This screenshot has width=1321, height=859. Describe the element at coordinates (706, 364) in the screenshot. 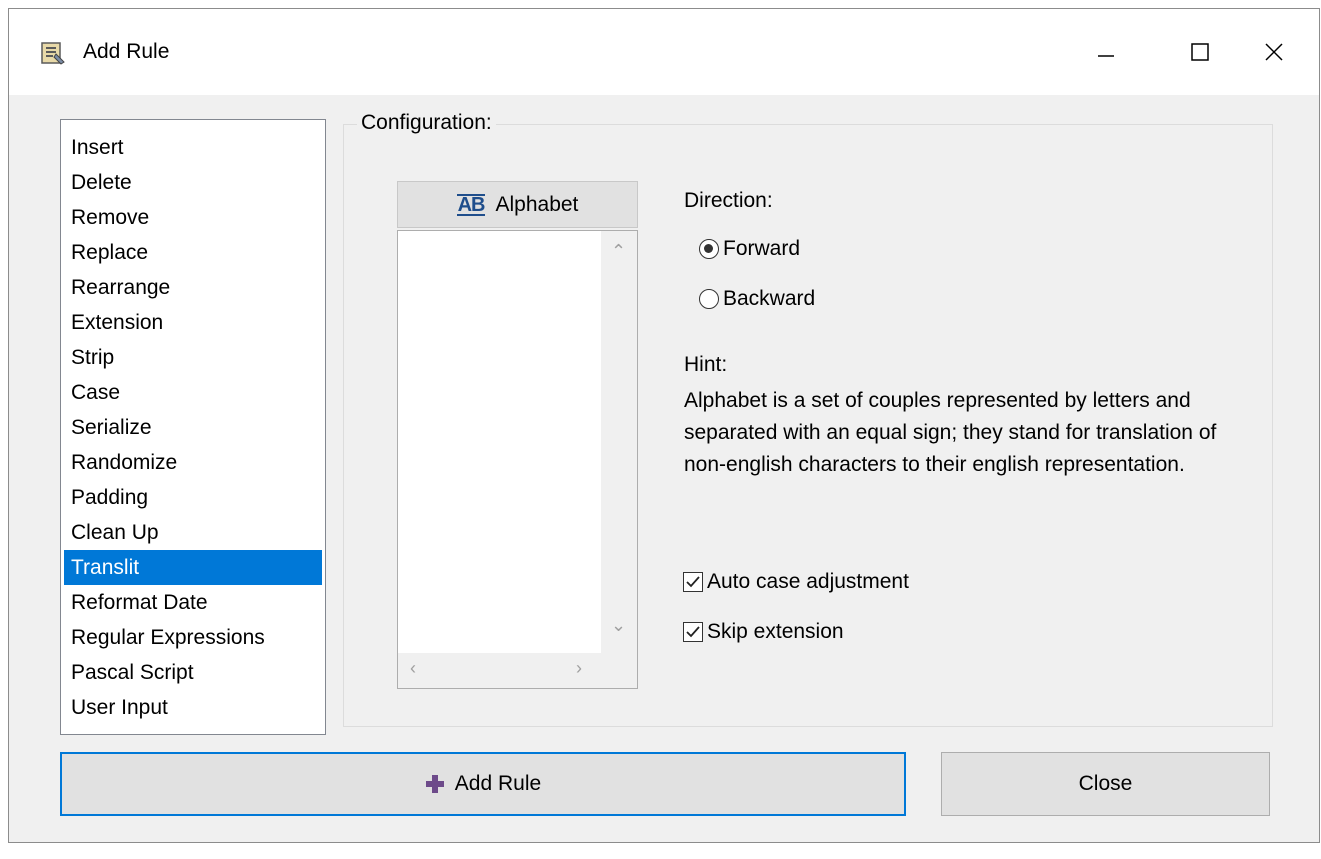

I see `hint-label: Hint:` at that location.